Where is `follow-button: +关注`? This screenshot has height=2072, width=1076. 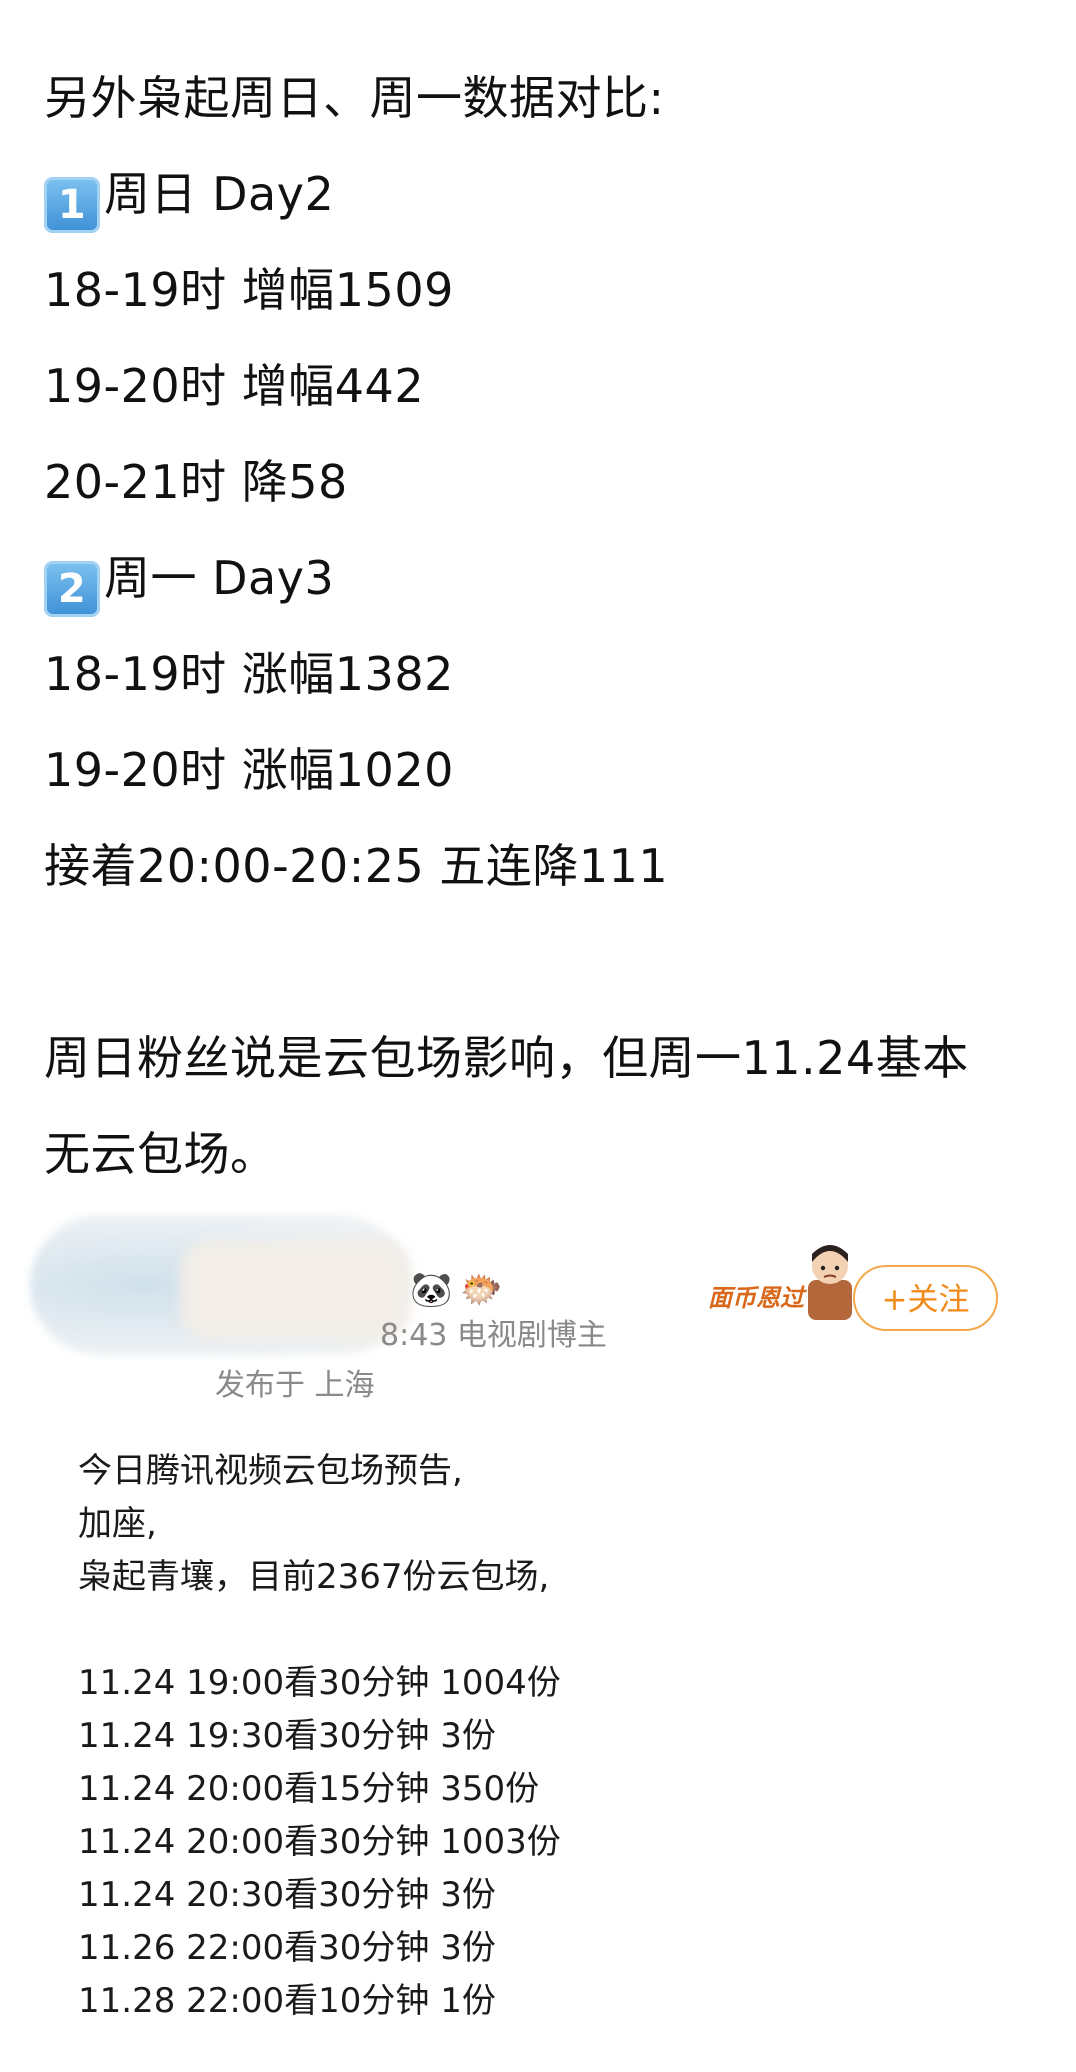 follow-button: +关注 is located at coordinates (925, 1298).